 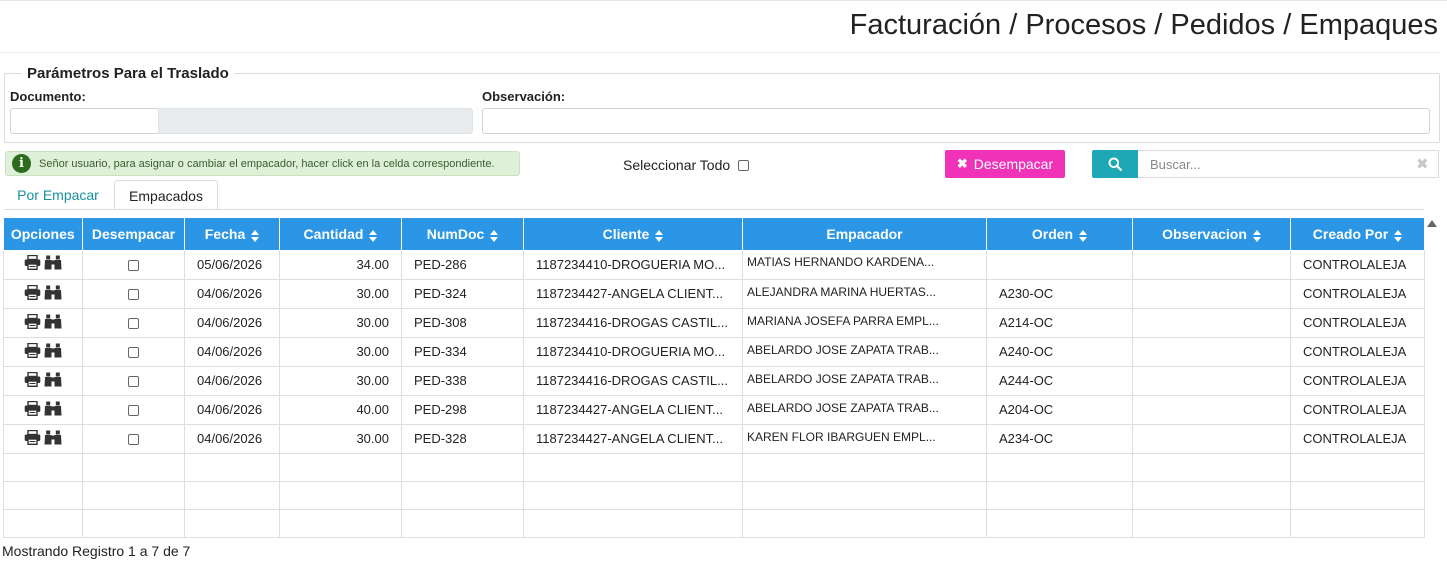 I want to click on top-divider, so click(x=723, y=0).